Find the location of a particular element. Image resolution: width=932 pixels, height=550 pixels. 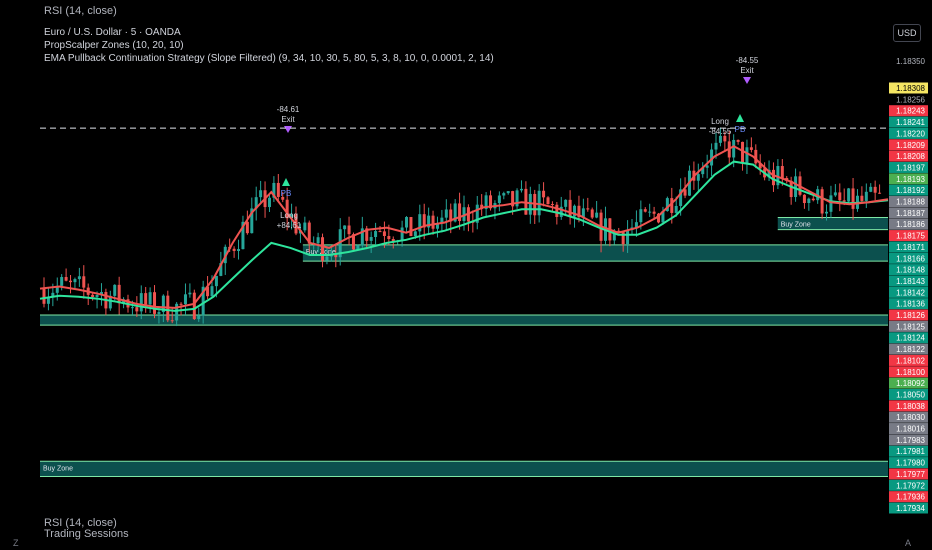

price-label: 1.18241 is located at coordinates (910, 122).